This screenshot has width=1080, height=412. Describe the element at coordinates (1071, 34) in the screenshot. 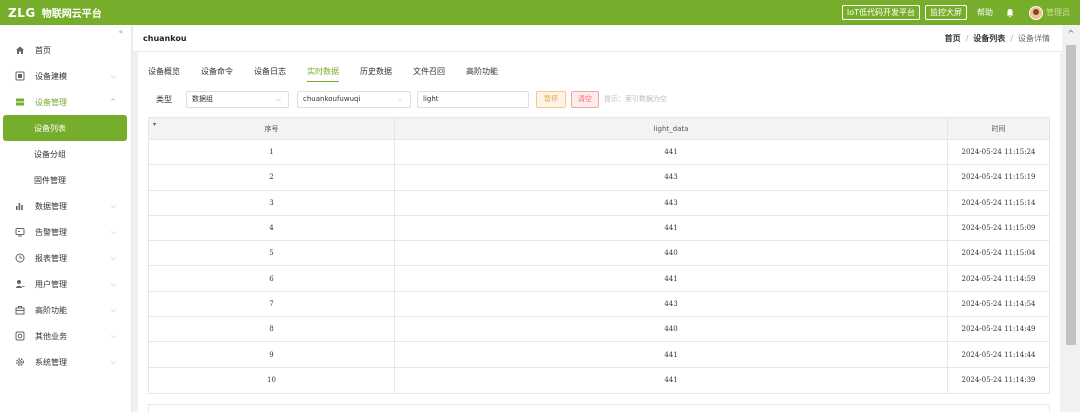

I see `scroll-up-icon: ^` at that location.